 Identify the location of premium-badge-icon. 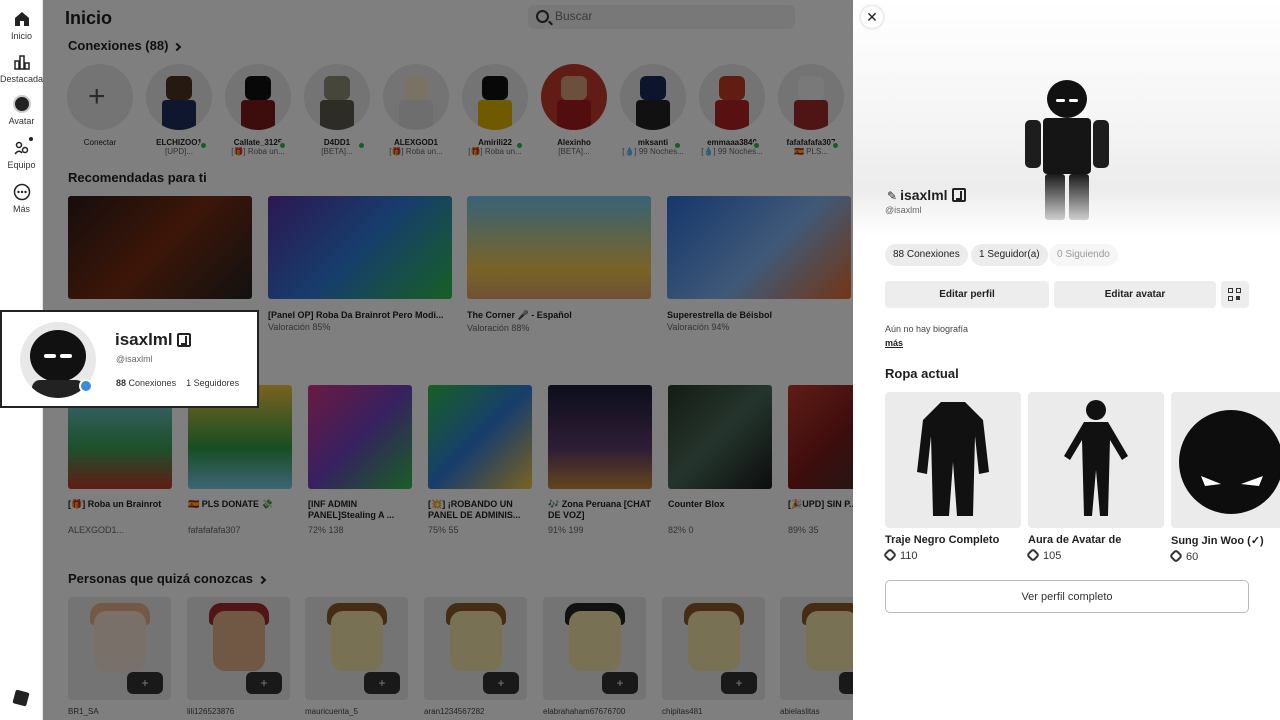
(86, 386).